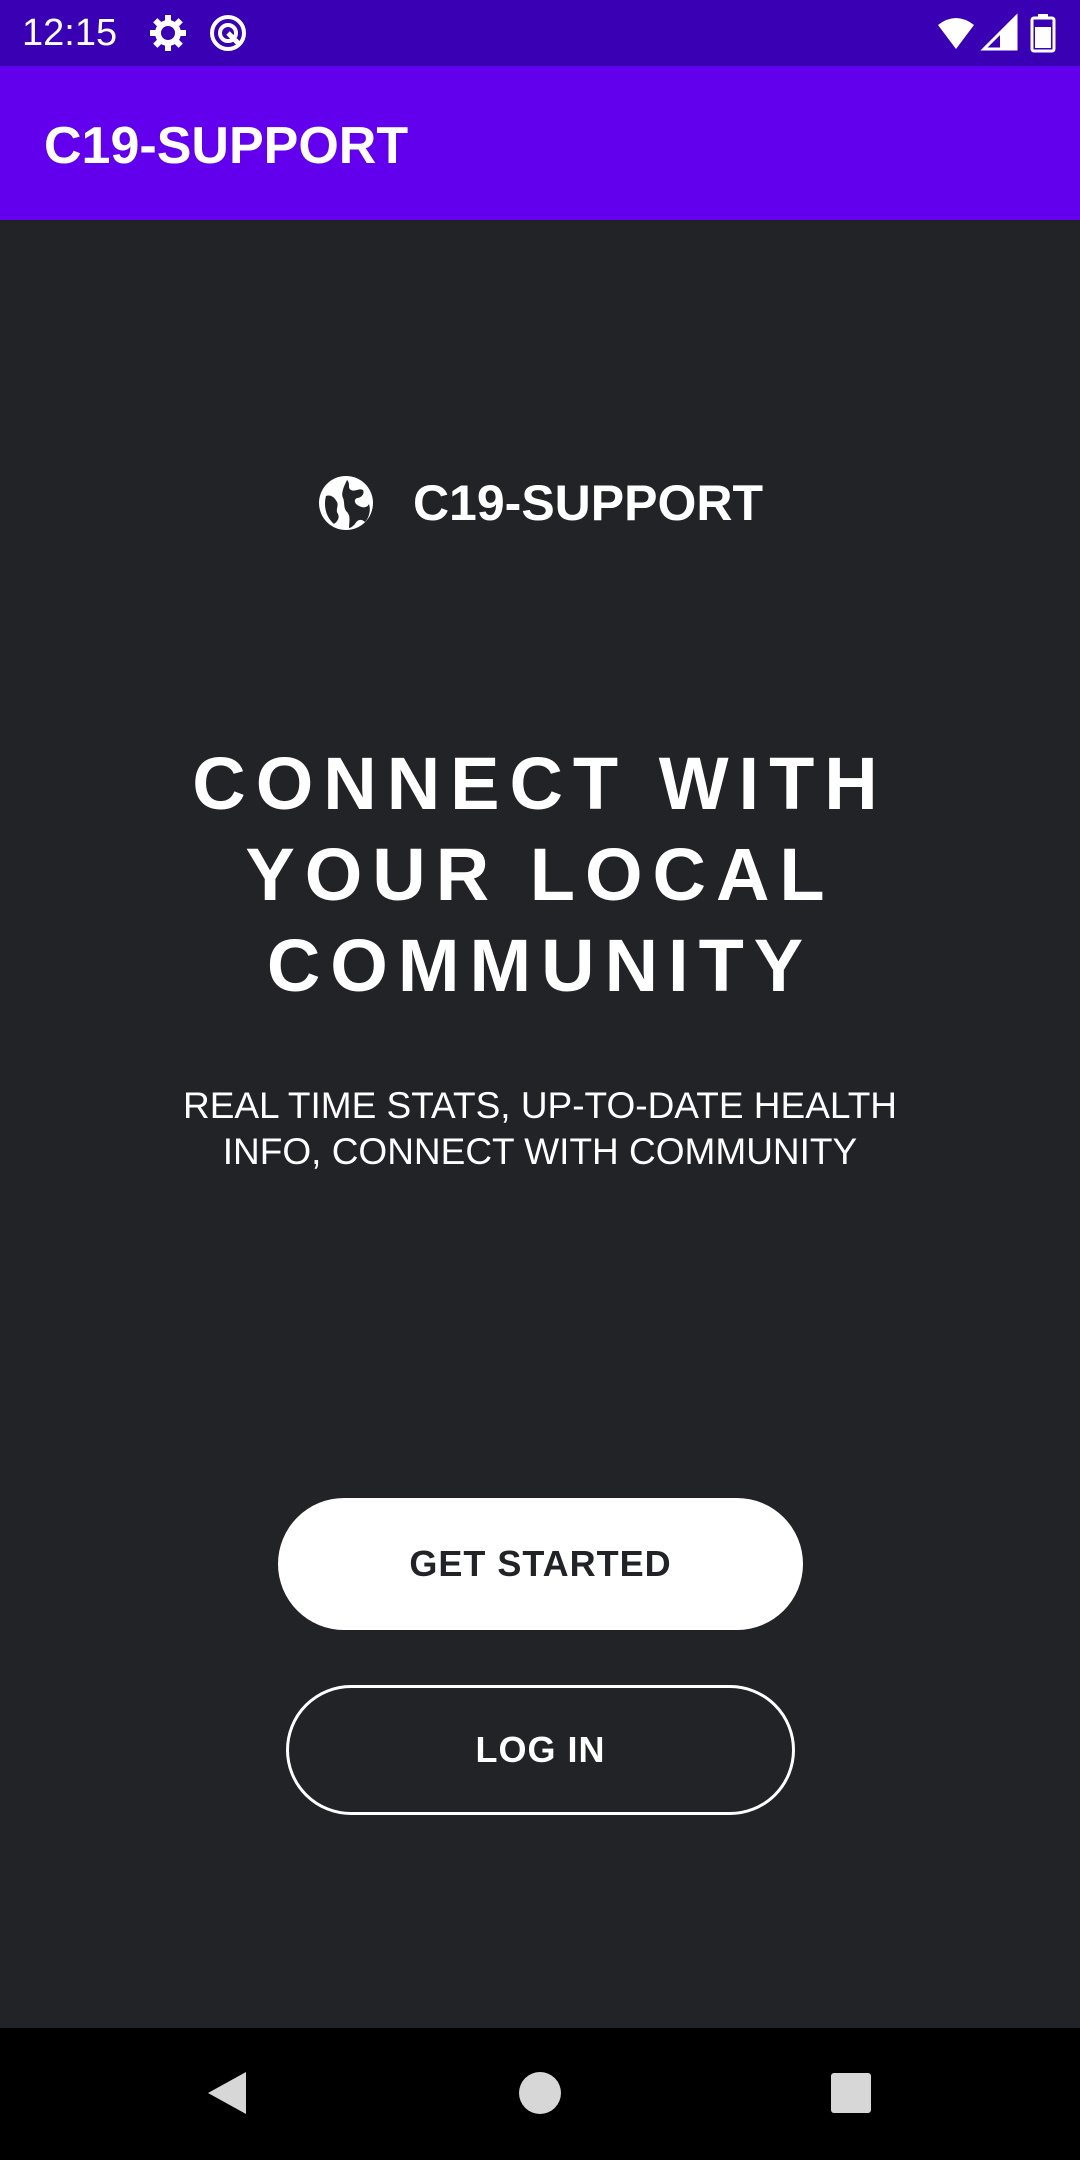 The image size is (1080, 2160). Describe the element at coordinates (168, 33) in the screenshot. I see `settings-gear-icon` at that location.